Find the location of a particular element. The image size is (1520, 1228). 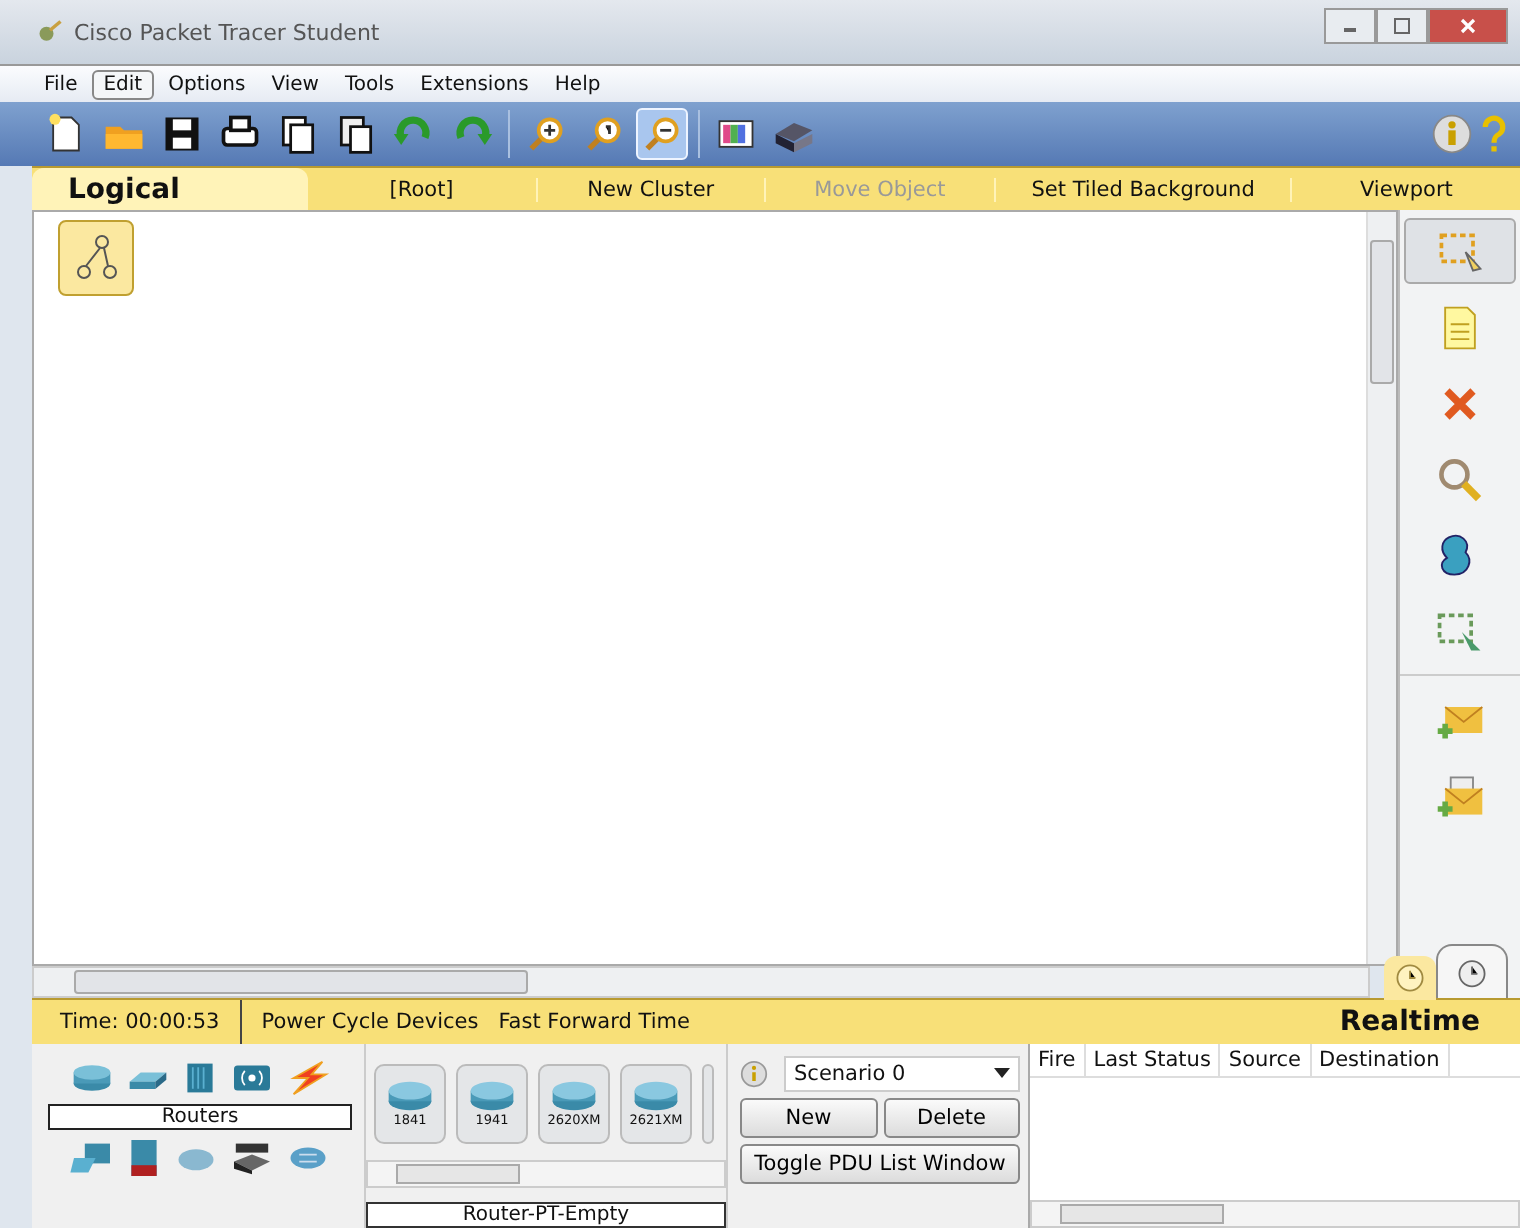

window-title: Cisco Packet Tracer Student is located at coordinates (227, 32).